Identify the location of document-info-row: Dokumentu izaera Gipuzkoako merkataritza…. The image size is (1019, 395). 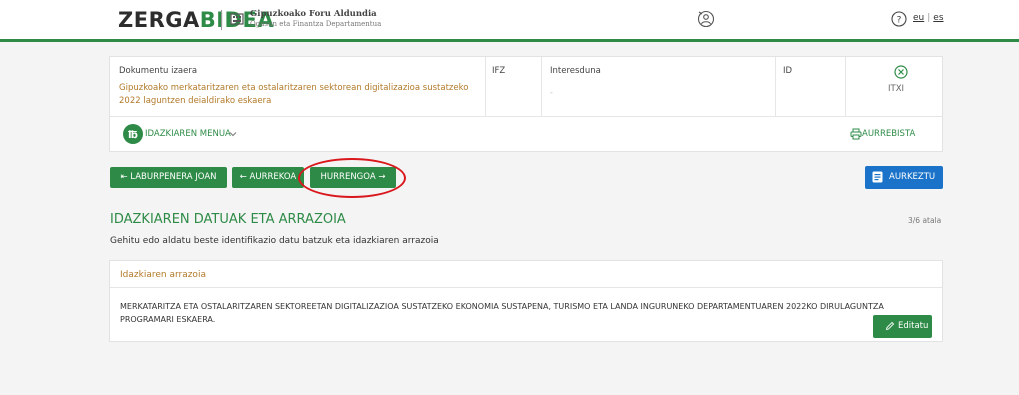
(526, 87).